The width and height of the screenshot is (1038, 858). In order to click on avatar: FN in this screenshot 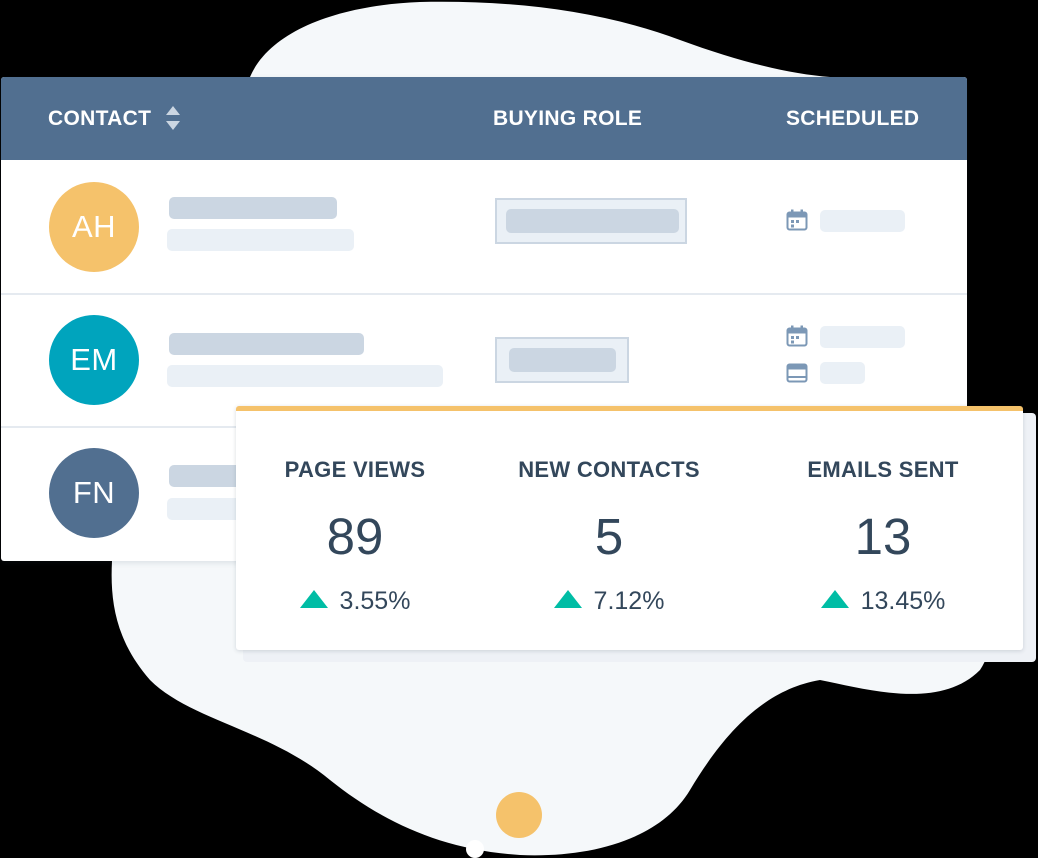, I will do `click(94, 493)`.